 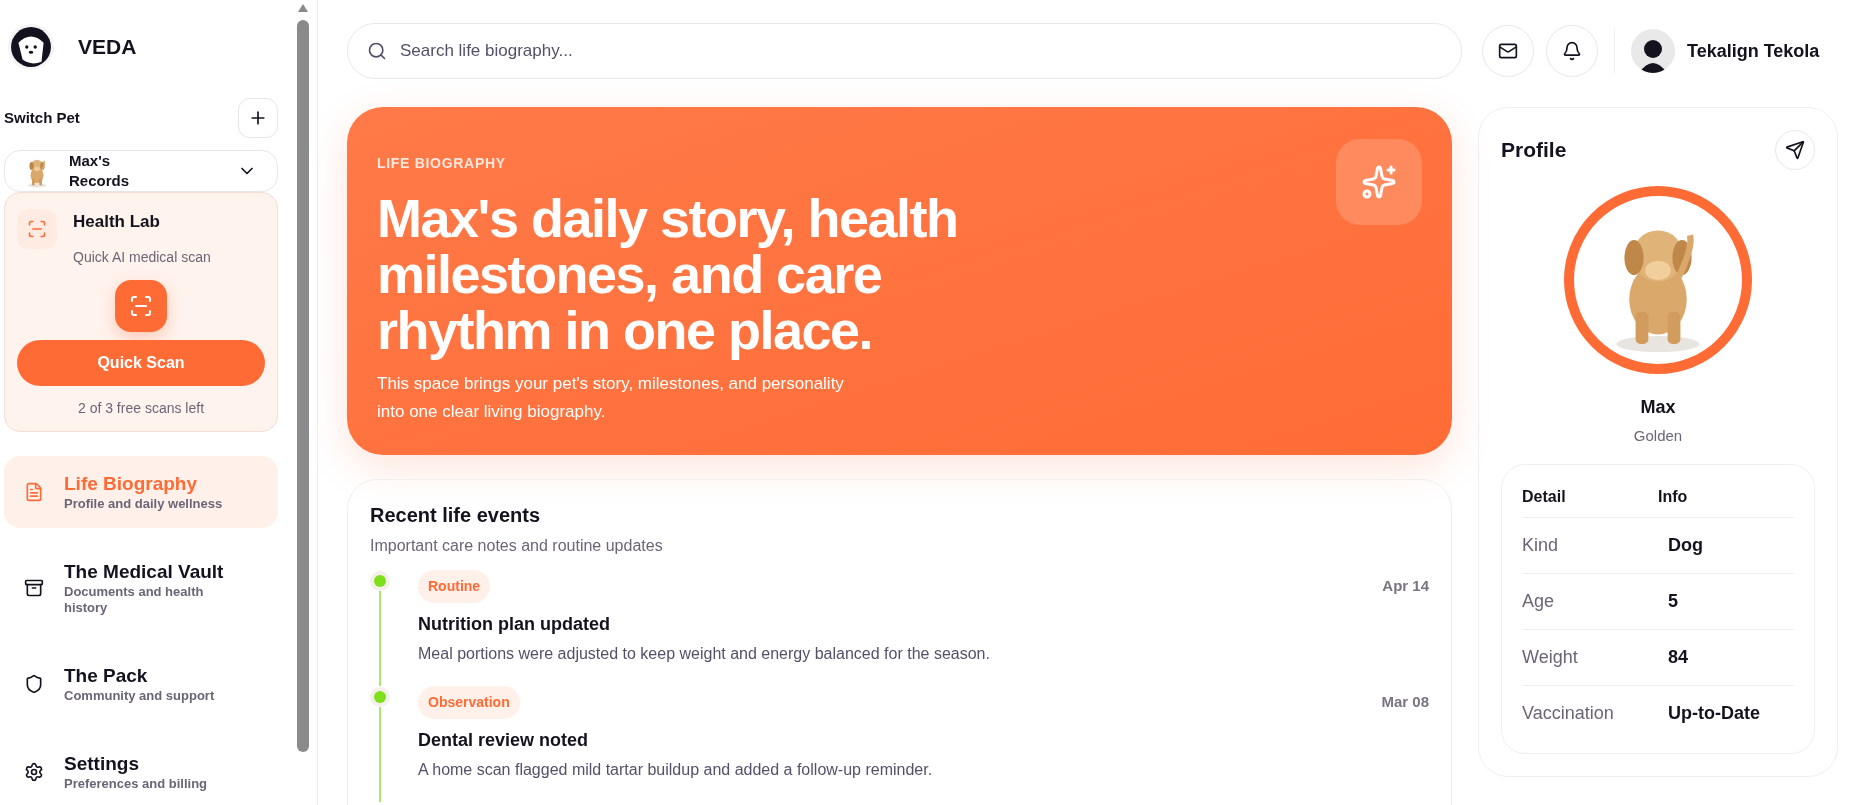 I want to click on nav-item: The Medical Vault Documents and health history, so click(x=141, y=587).